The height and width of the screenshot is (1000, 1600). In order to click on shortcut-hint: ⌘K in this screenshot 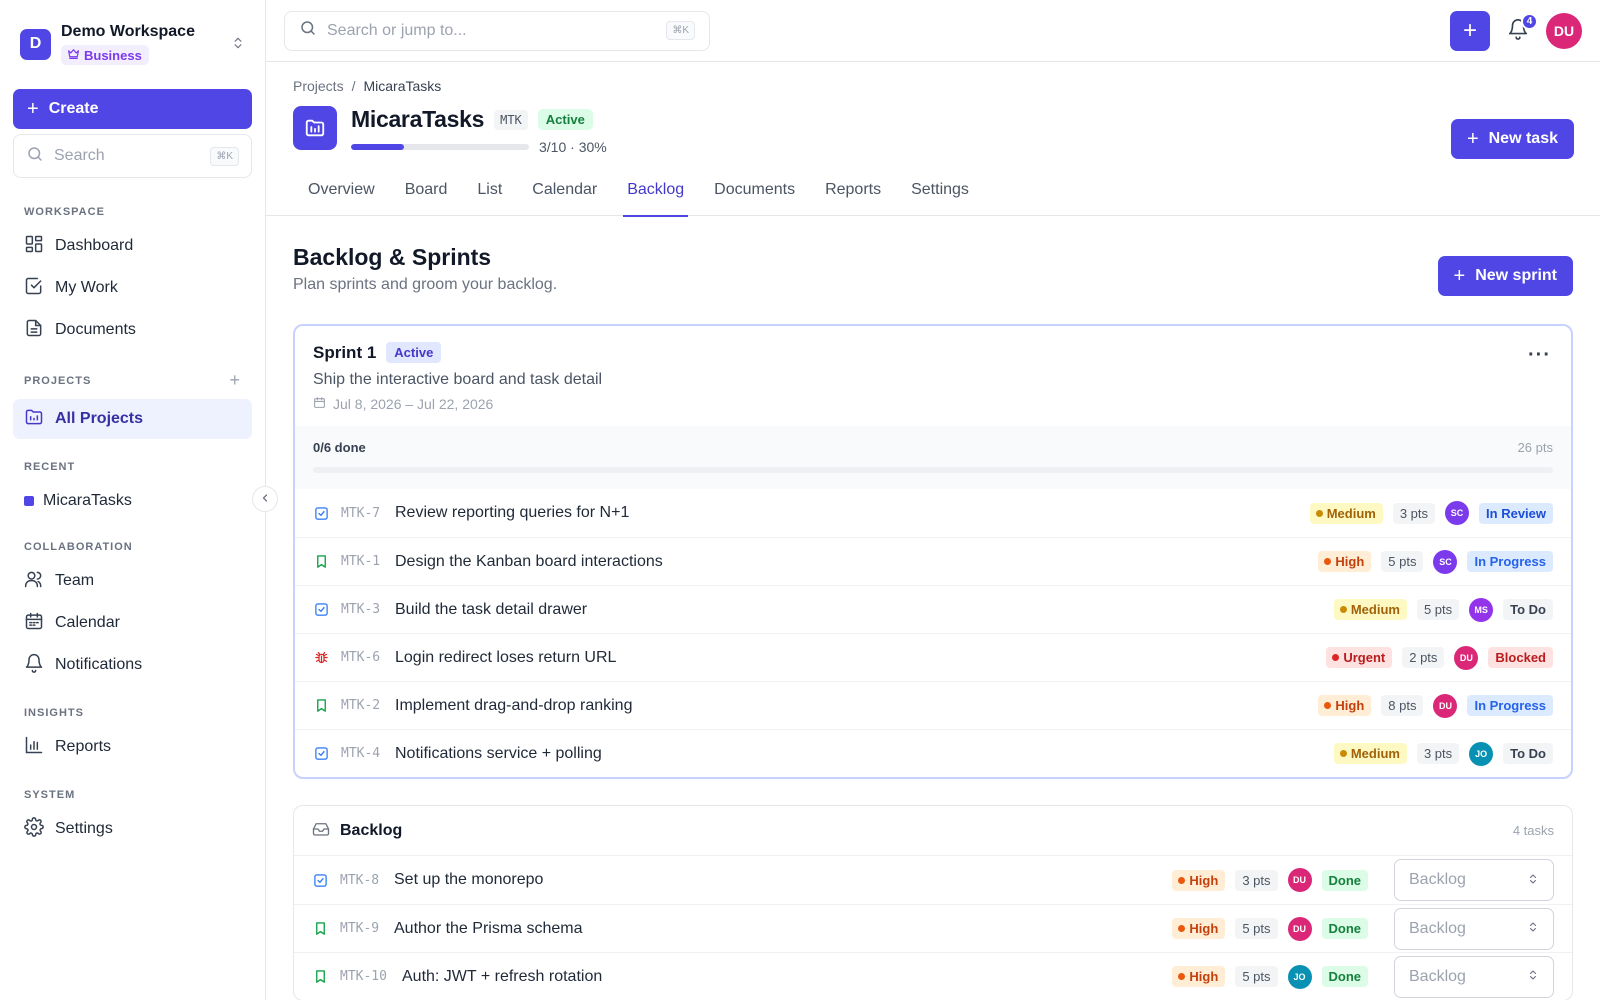, I will do `click(224, 156)`.